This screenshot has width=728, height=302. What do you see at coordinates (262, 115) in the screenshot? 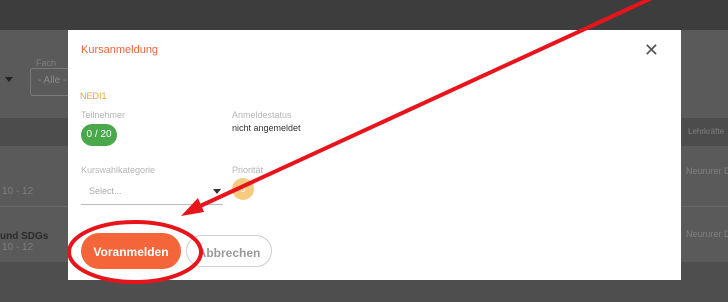
I see `status-label: Anmeldestatus` at bounding box center [262, 115].